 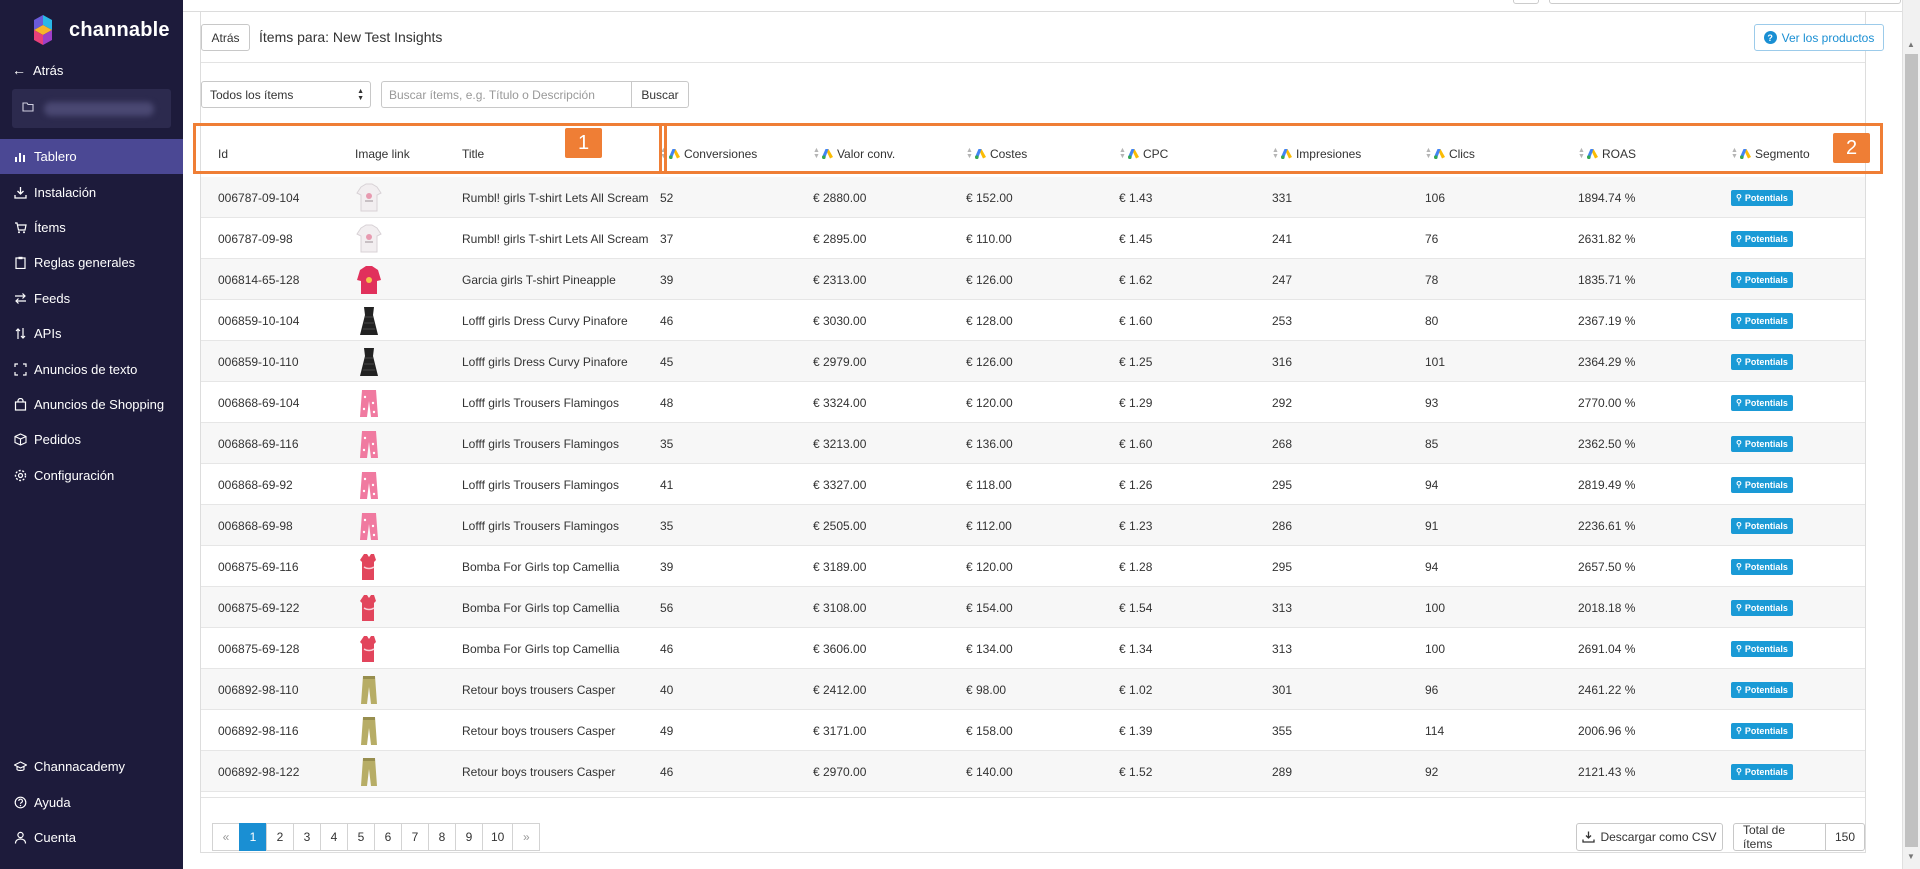 I want to click on sidebar-item-configuracion: Configuración, so click(x=91, y=475).